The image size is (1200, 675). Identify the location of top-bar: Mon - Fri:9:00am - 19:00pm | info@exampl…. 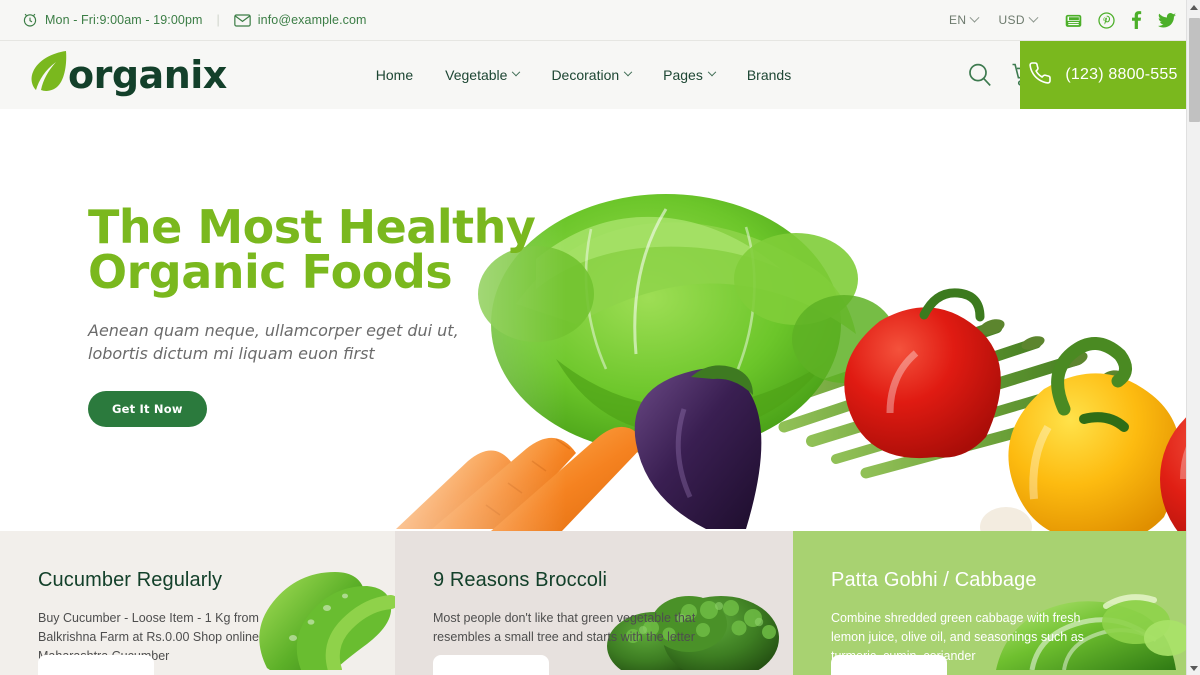
(600, 20).